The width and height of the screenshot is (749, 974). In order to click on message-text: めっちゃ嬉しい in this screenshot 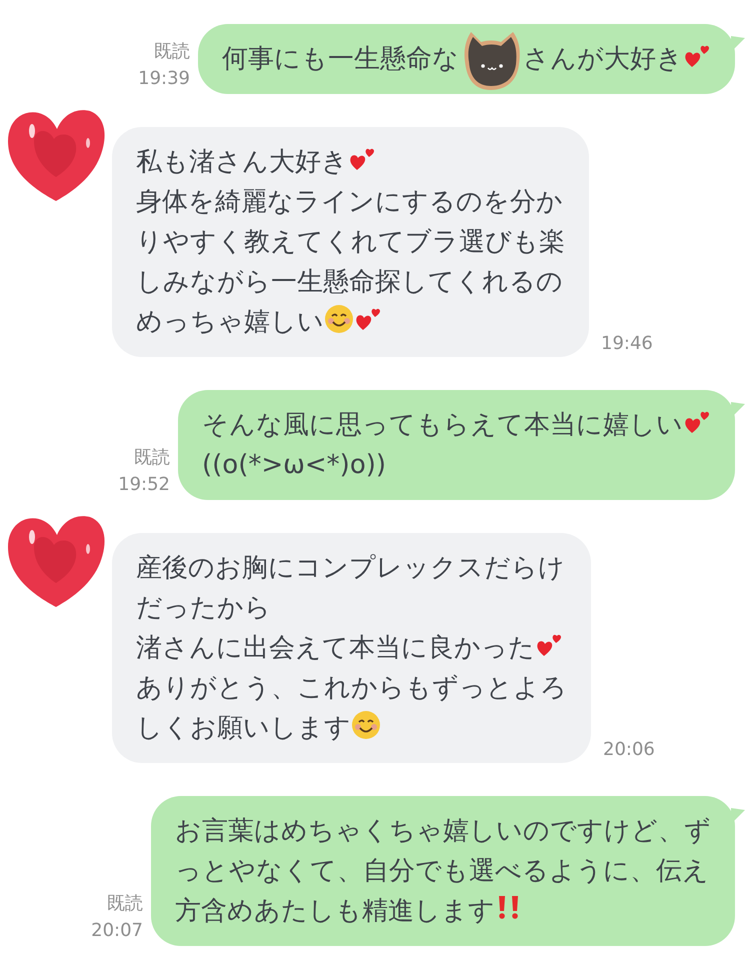, I will do `click(230, 322)`.